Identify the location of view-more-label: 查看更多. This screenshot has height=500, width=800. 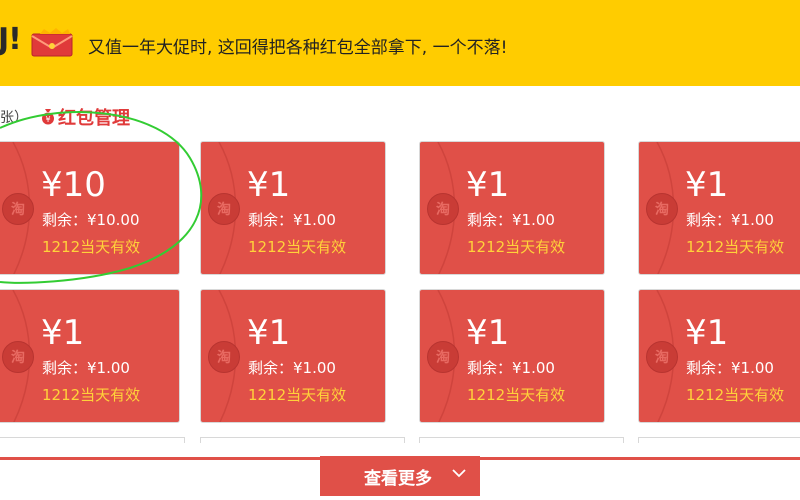
(398, 476).